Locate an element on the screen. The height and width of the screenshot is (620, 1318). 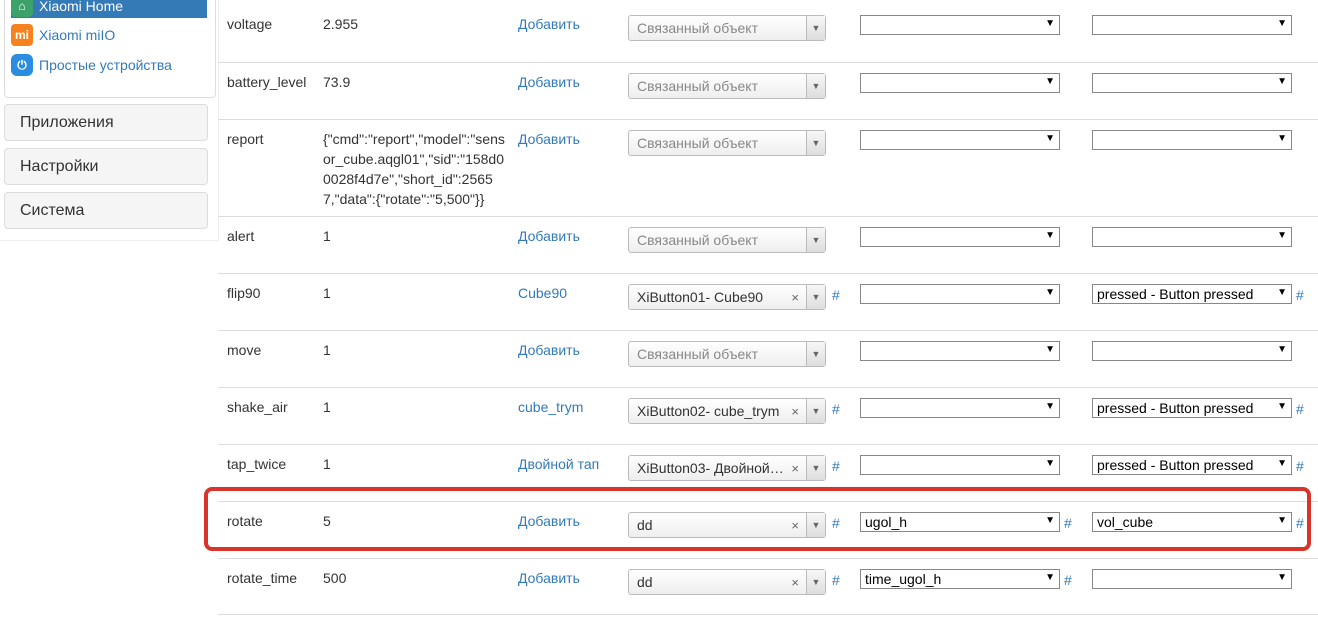
method-select: vol_cube ▼ is located at coordinates (1192, 522).